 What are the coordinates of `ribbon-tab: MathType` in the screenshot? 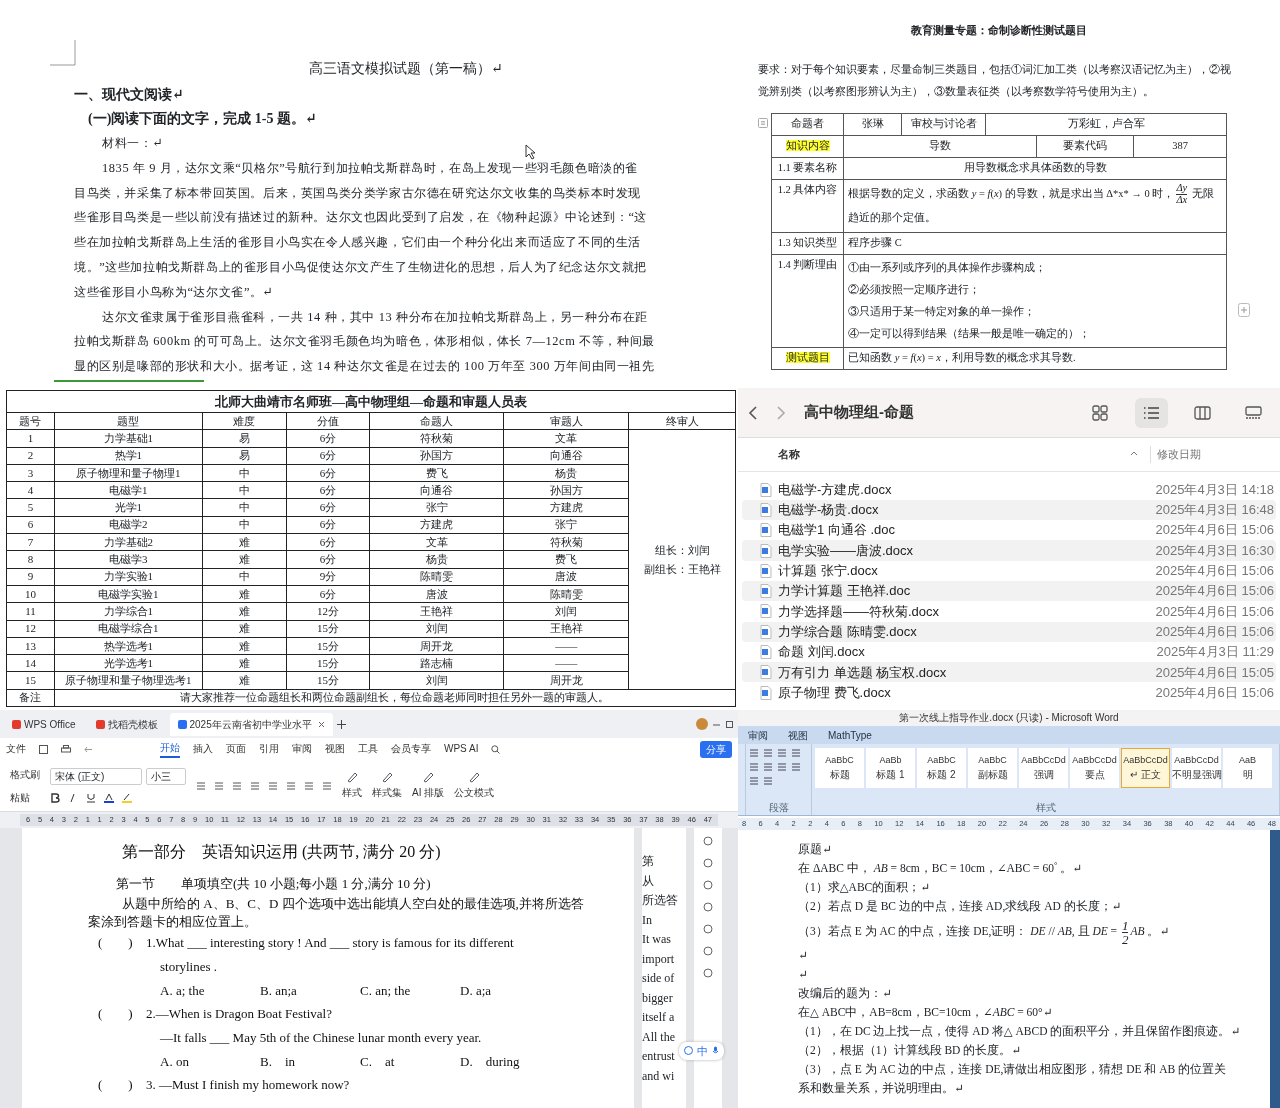 It's located at (850, 735).